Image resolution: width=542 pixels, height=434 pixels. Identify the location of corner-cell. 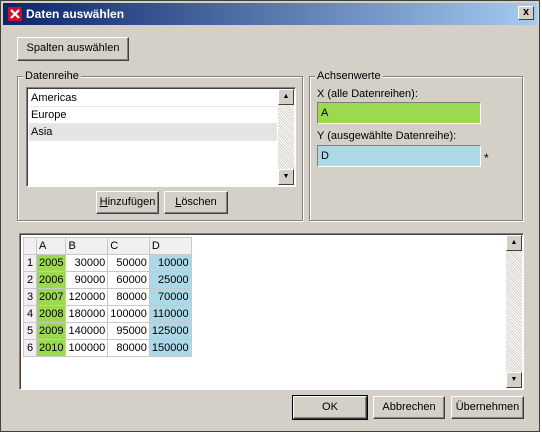
(30, 246).